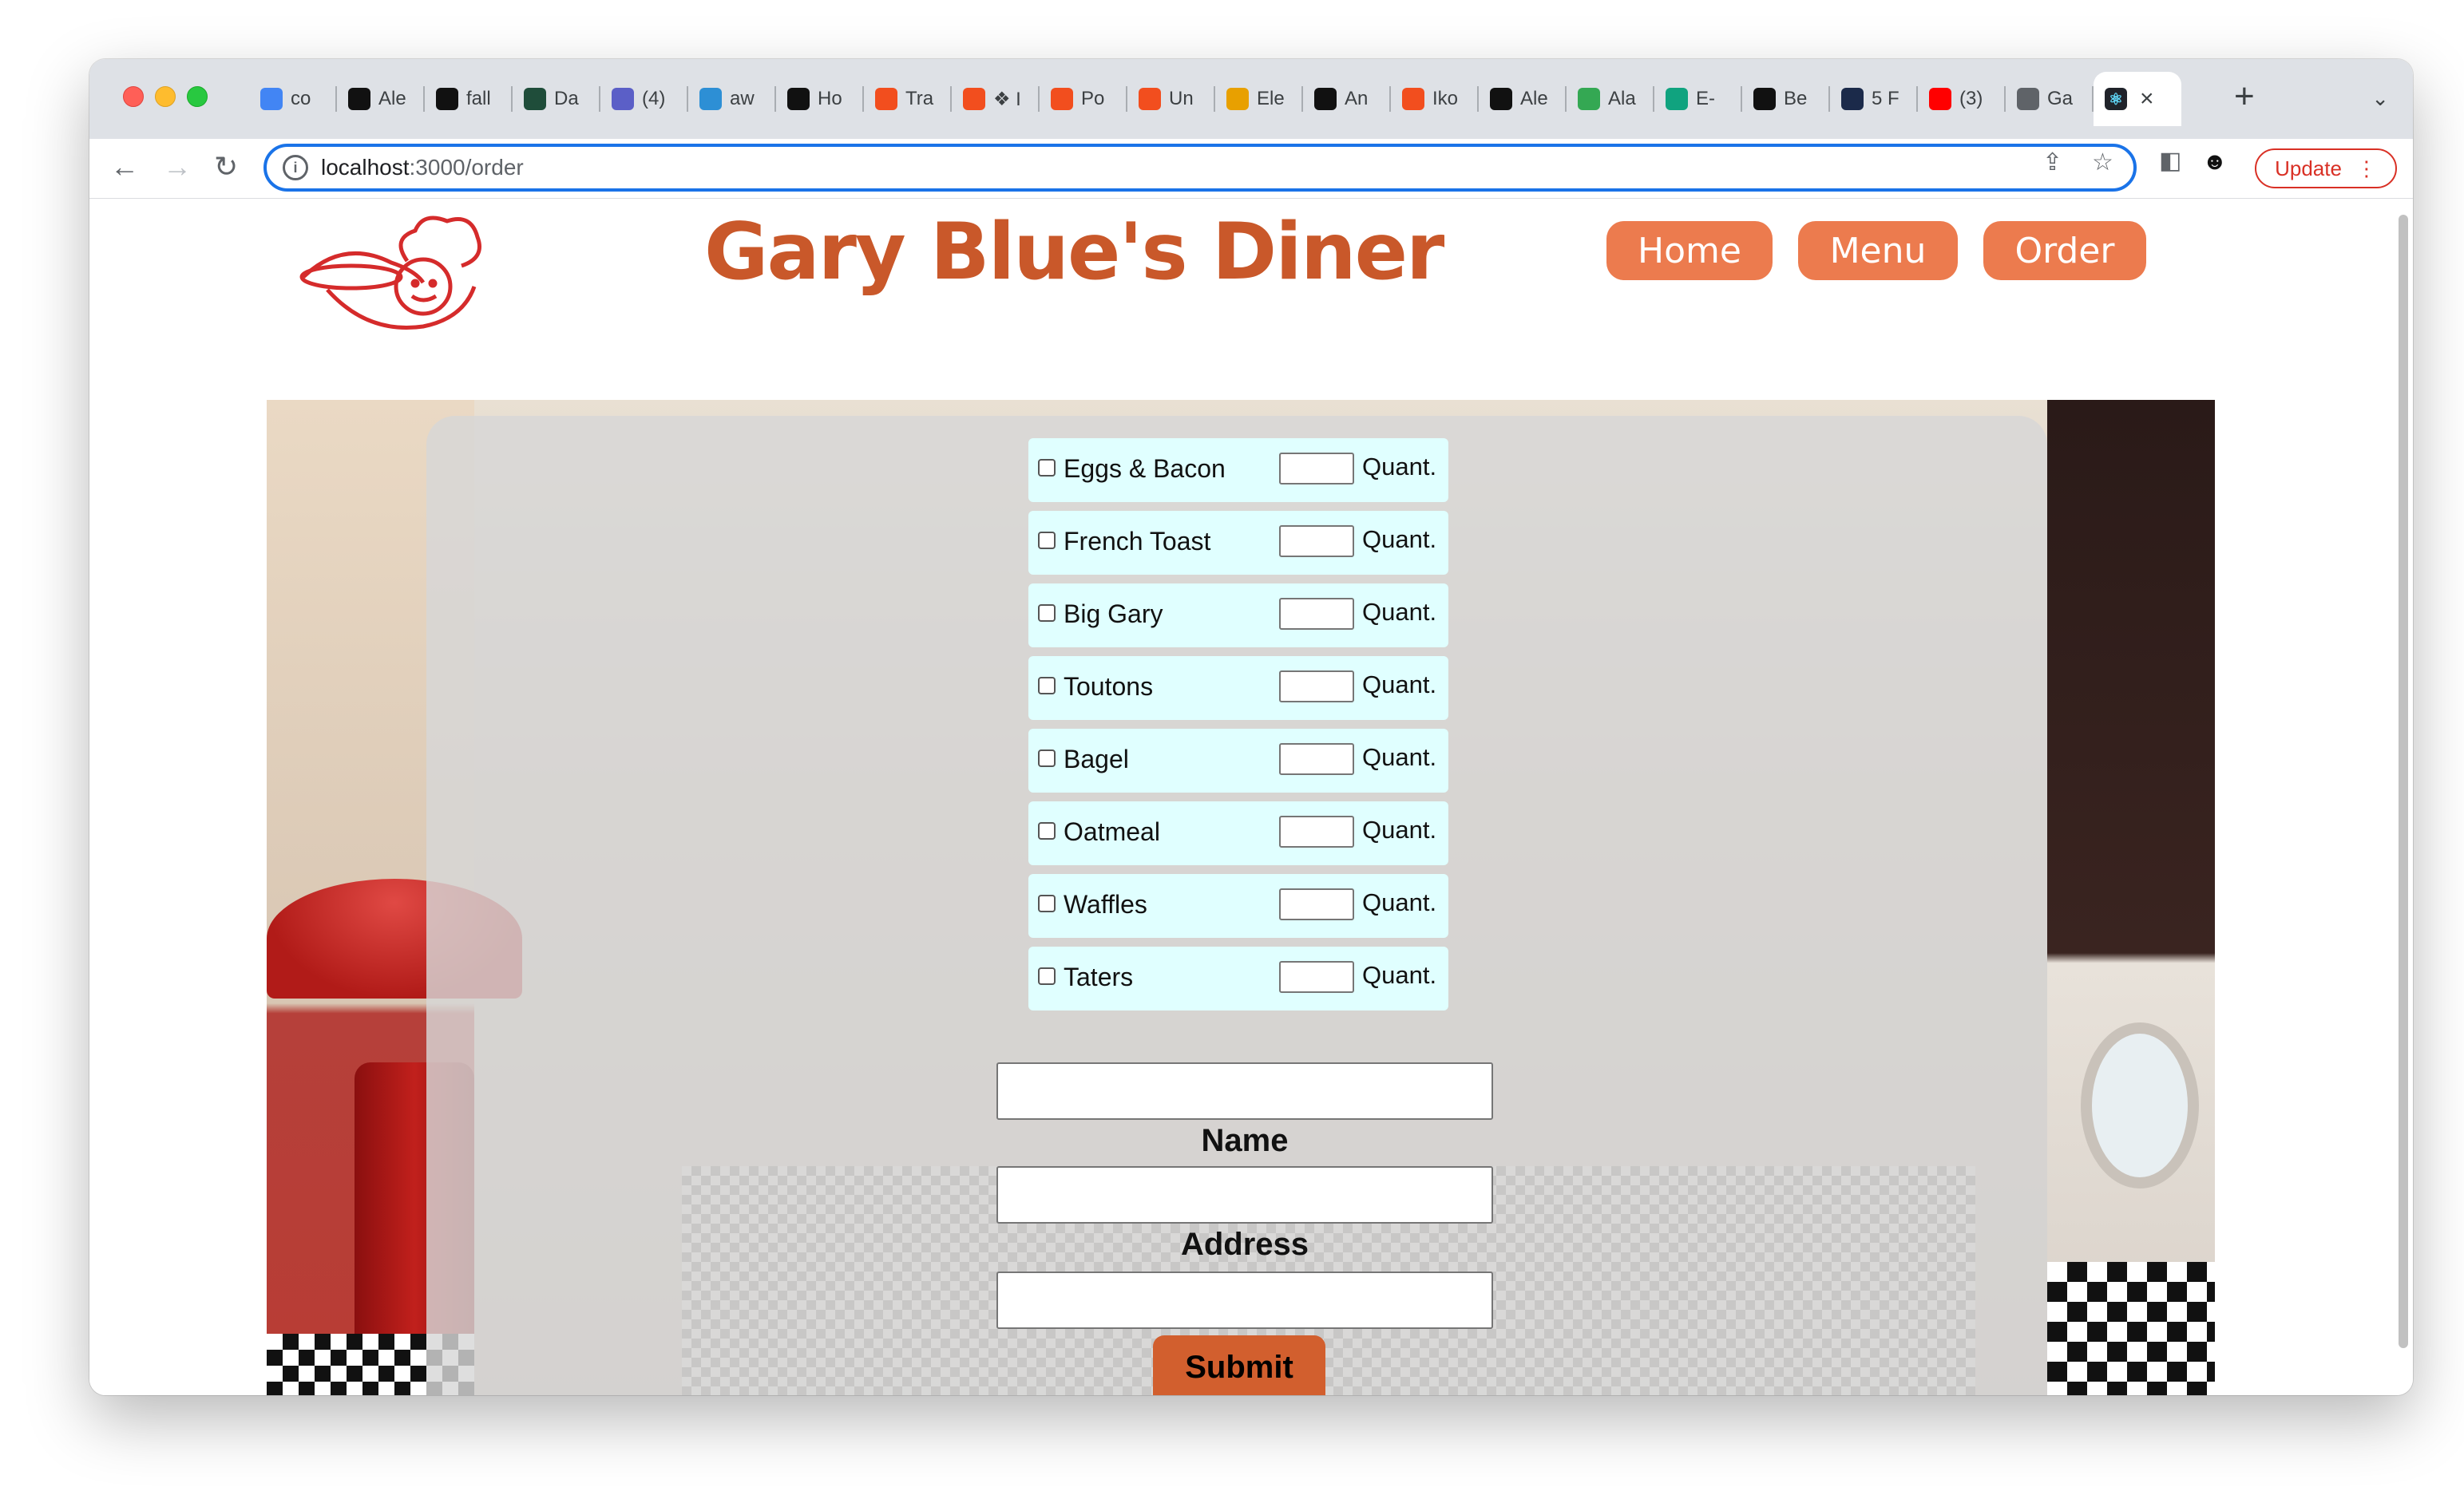  Describe the element at coordinates (1940, 99) in the screenshot. I see `youtube-icon` at that location.